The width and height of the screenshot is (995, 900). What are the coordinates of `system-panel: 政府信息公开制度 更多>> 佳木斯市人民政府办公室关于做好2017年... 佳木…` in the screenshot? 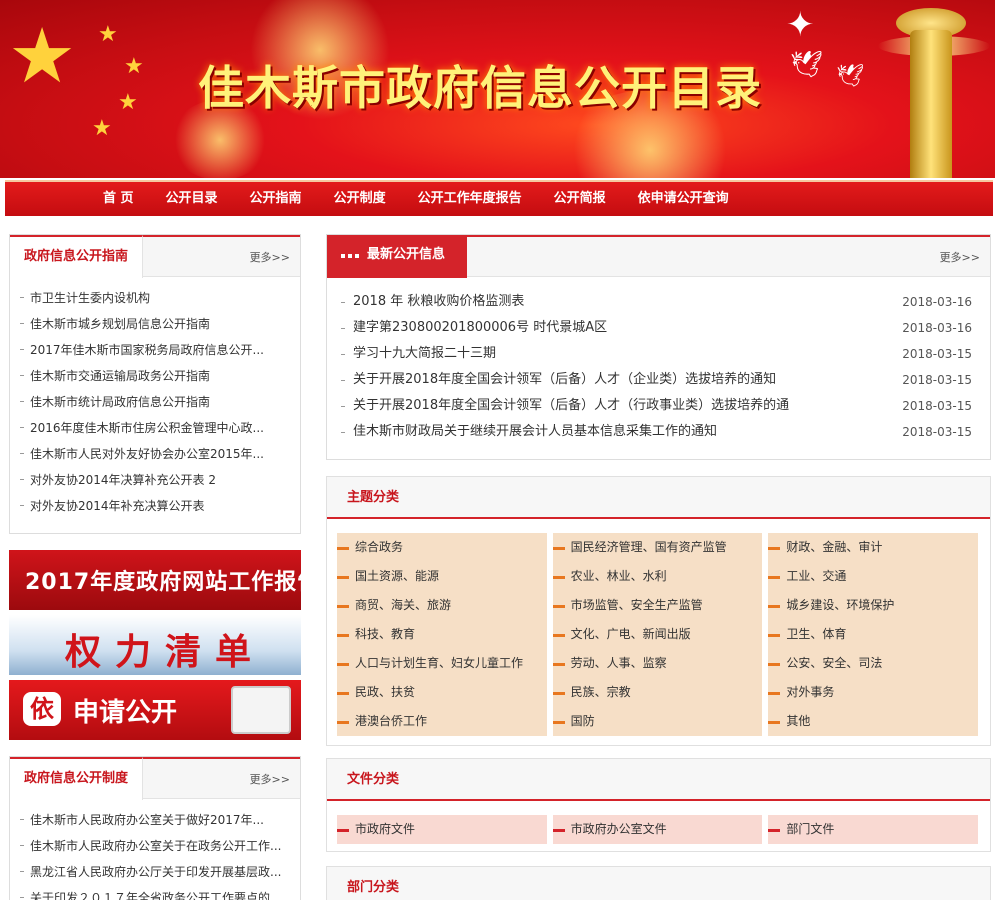 It's located at (155, 828).